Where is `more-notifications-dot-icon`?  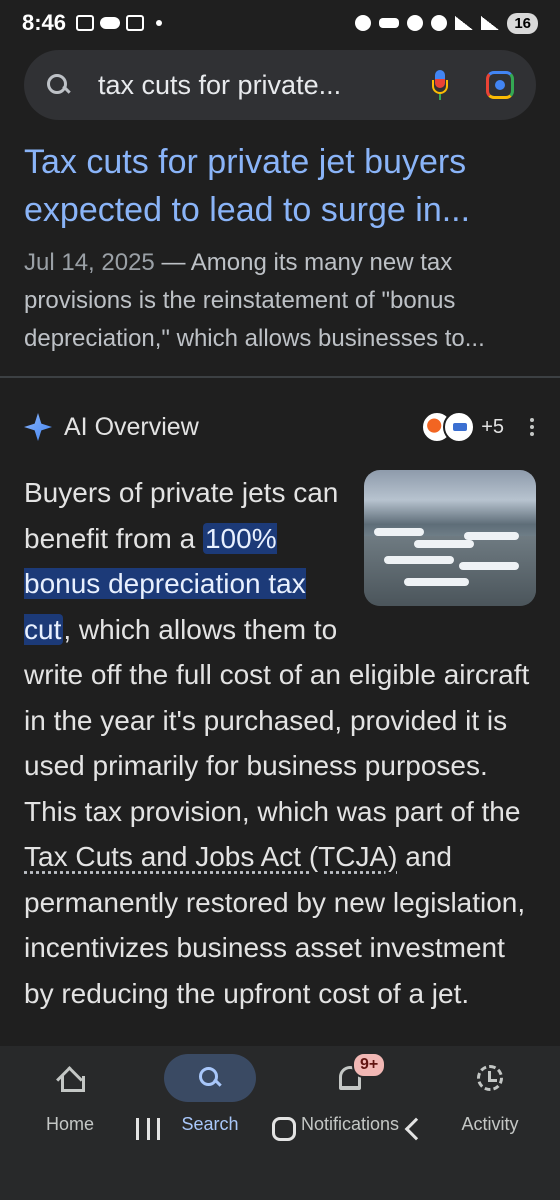 more-notifications-dot-icon is located at coordinates (159, 23).